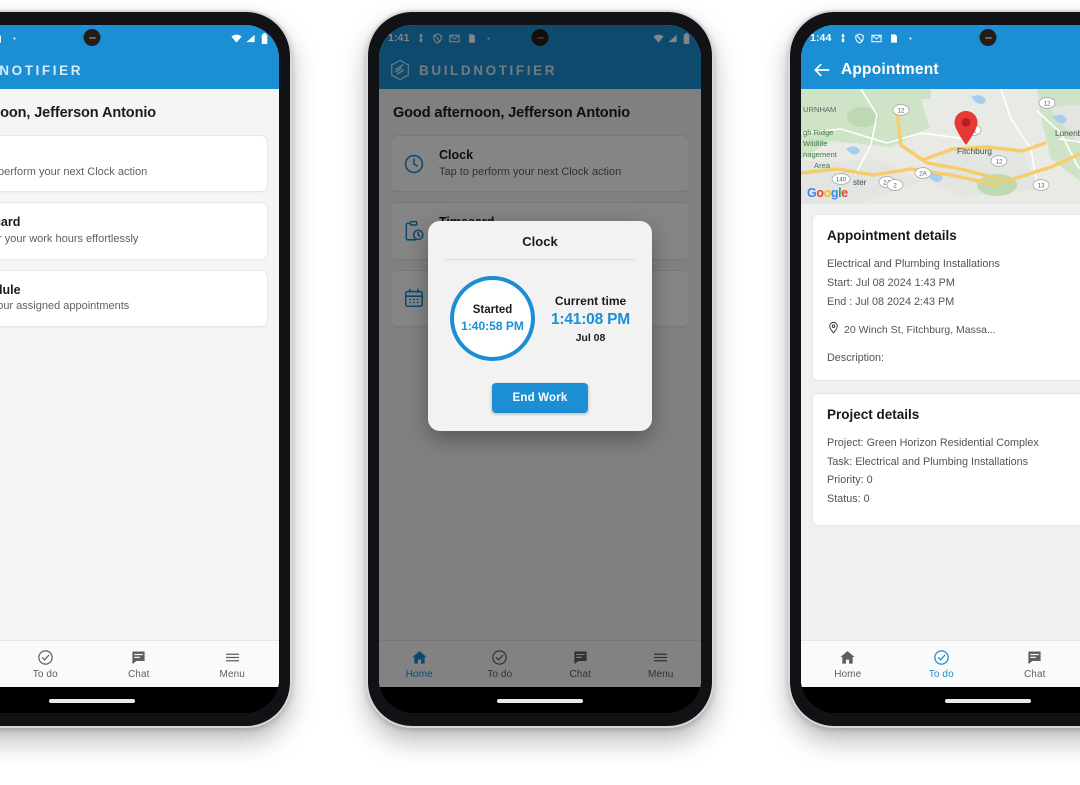 The height and width of the screenshot is (785, 1080). What do you see at coordinates (492, 318) in the screenshot?
I see `started-ring: Started 1:40:58 PM` at bounding box center [492, 318].